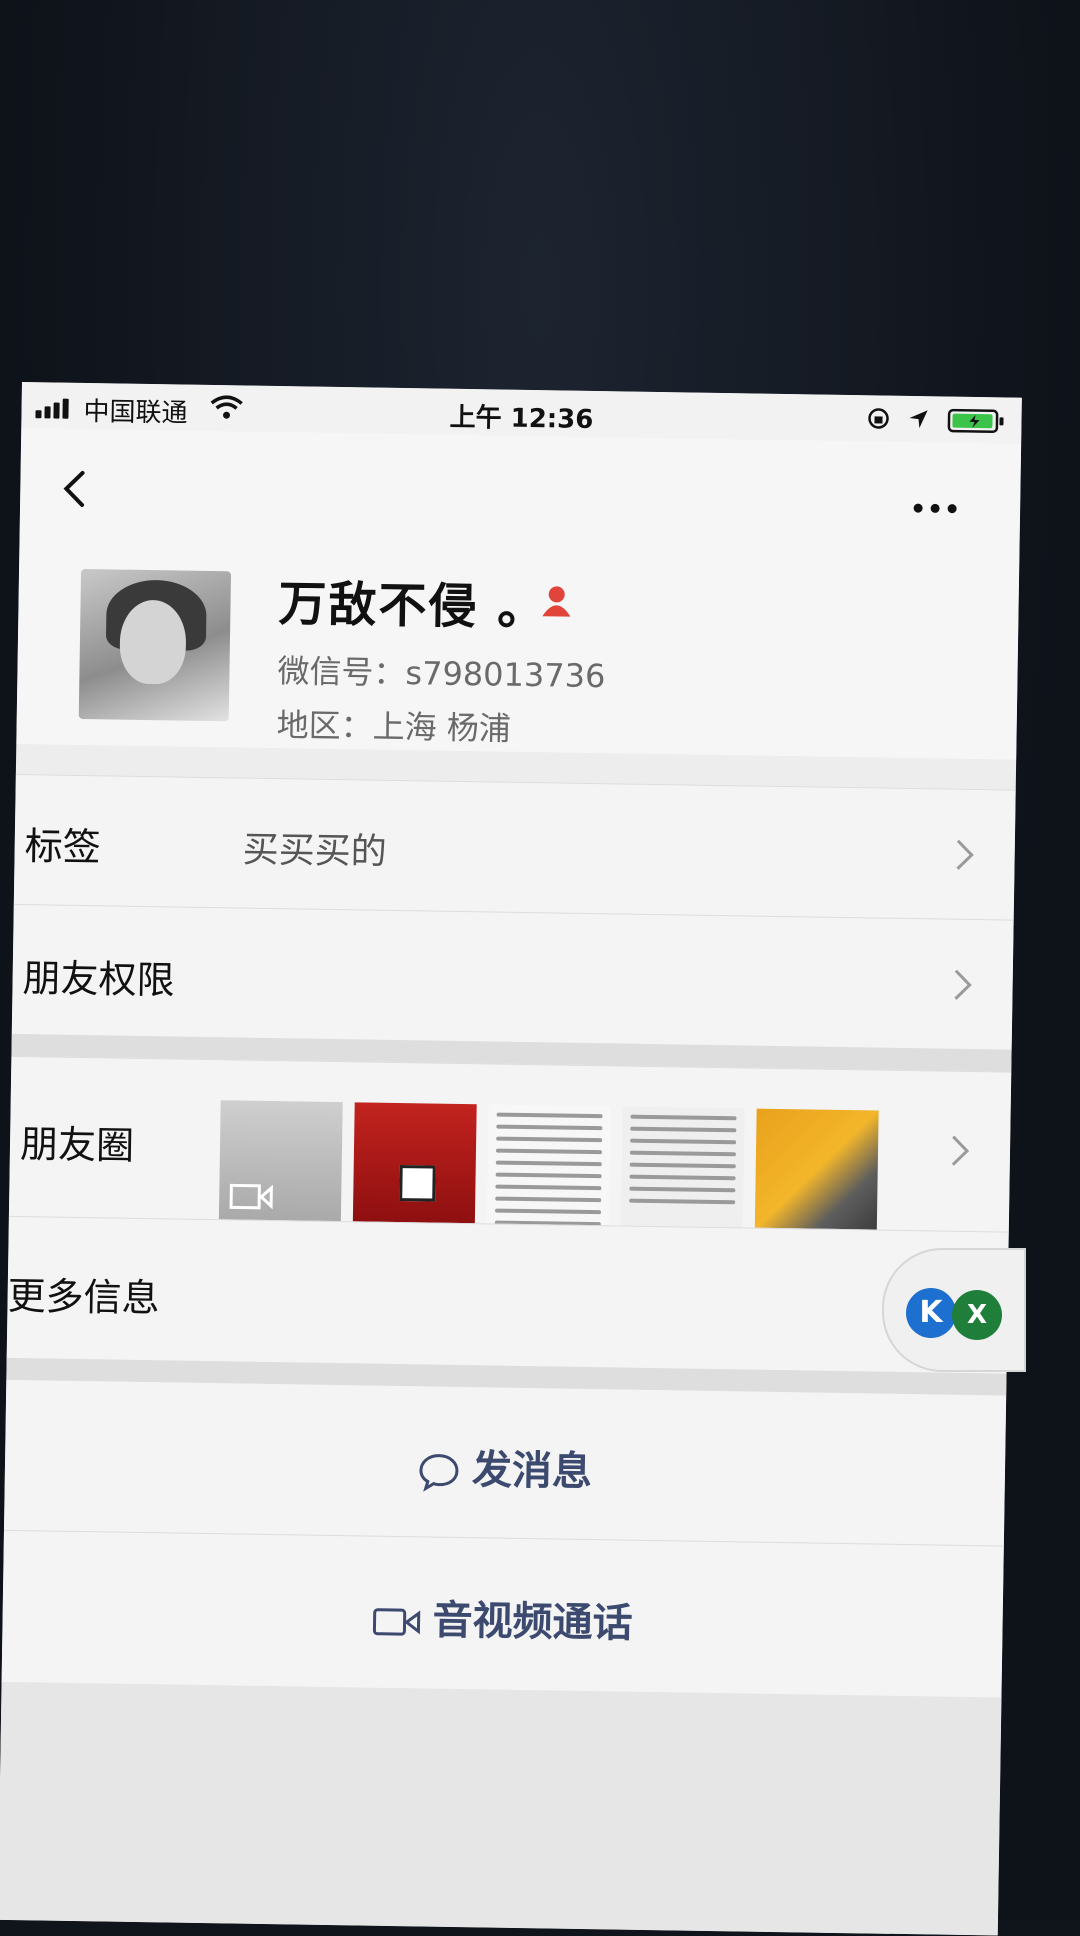  What do you see at coordinates (413, 606) in the screenshot?
I see `nickname: 万敌不侵 。` at bounding box center [413, 606].